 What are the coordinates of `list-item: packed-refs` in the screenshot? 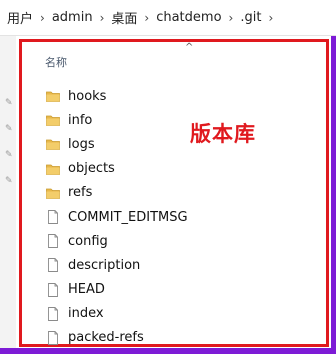 It's located at (117, 338).